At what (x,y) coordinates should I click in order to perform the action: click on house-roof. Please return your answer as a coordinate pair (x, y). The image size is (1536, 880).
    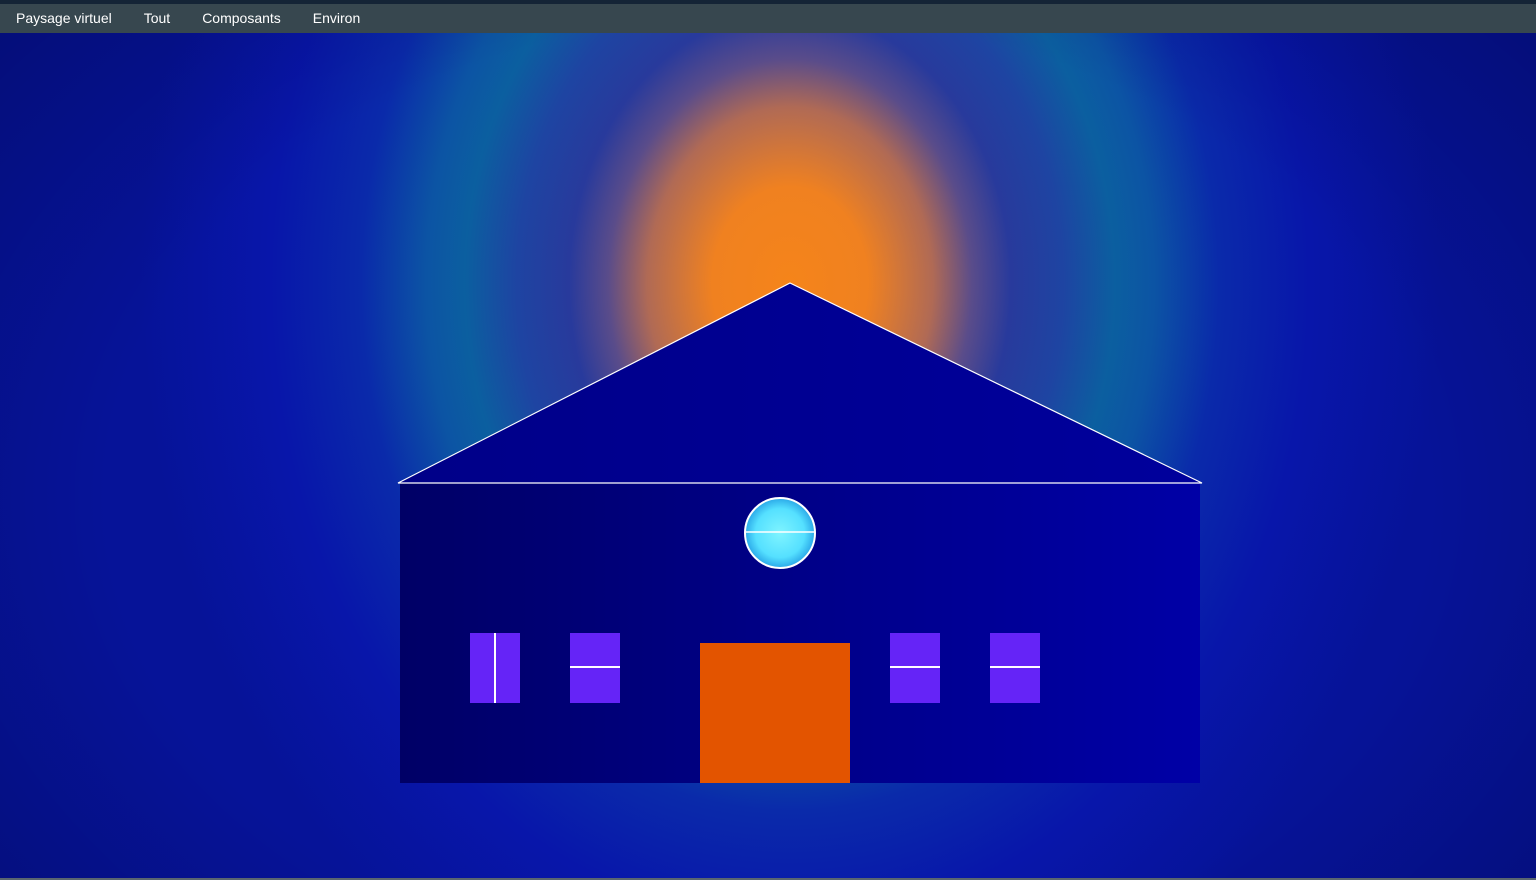
    Looking at the image, I should click on (800, 383).